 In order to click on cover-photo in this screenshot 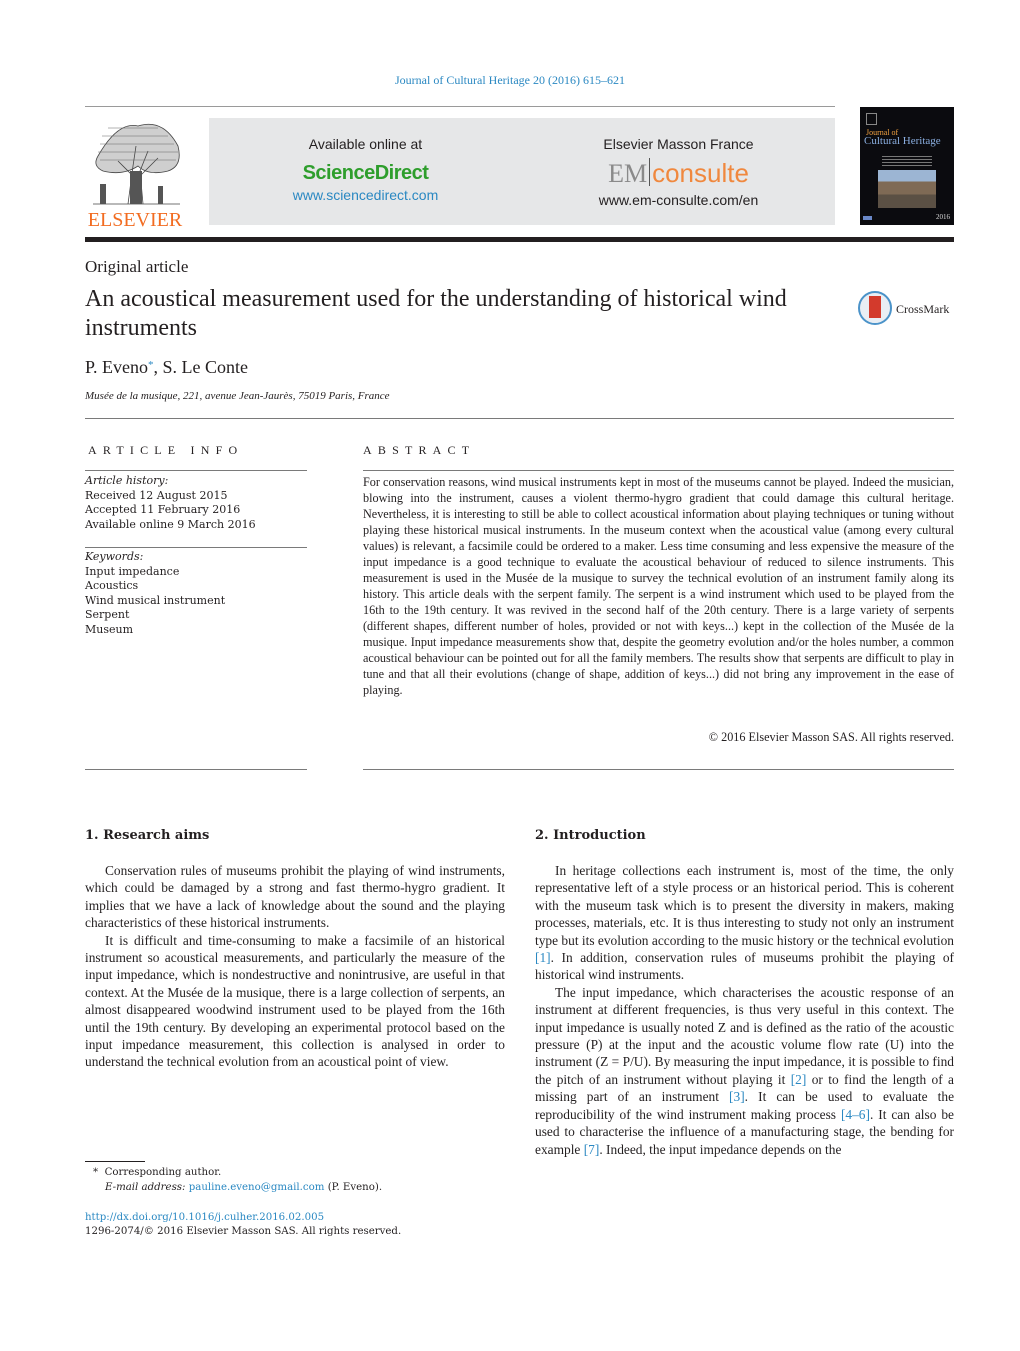, I will do `click(907, 189)`.